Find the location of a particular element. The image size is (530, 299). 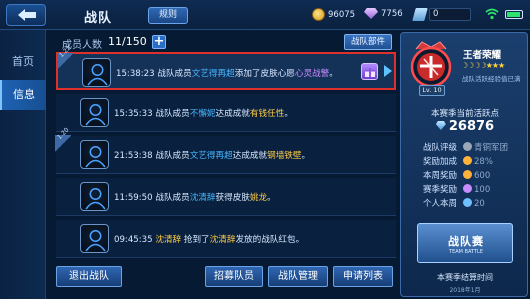

stat-row-season: 赛季奖励 100 is located at coordinates (457, 189).